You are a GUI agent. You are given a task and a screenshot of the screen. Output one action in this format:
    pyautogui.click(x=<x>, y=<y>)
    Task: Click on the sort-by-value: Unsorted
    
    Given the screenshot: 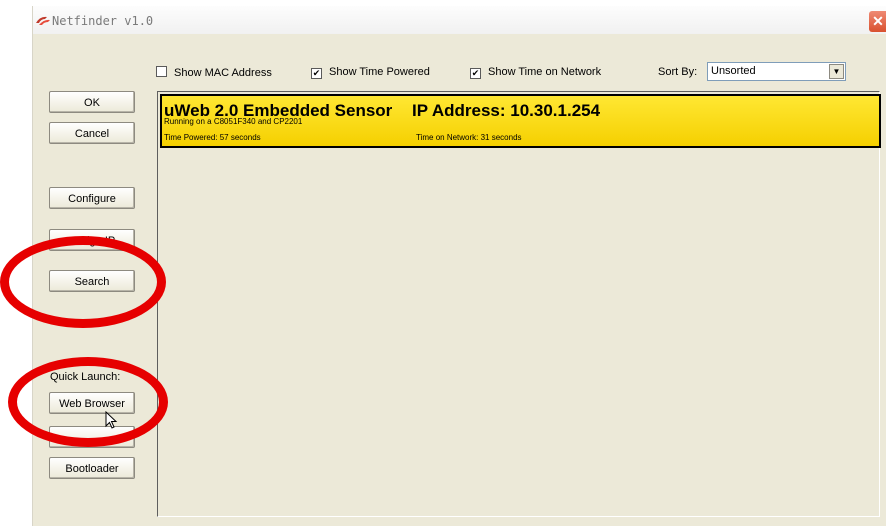 What is the action you would take?
    pyautogui.click(x=733, y=71)
    